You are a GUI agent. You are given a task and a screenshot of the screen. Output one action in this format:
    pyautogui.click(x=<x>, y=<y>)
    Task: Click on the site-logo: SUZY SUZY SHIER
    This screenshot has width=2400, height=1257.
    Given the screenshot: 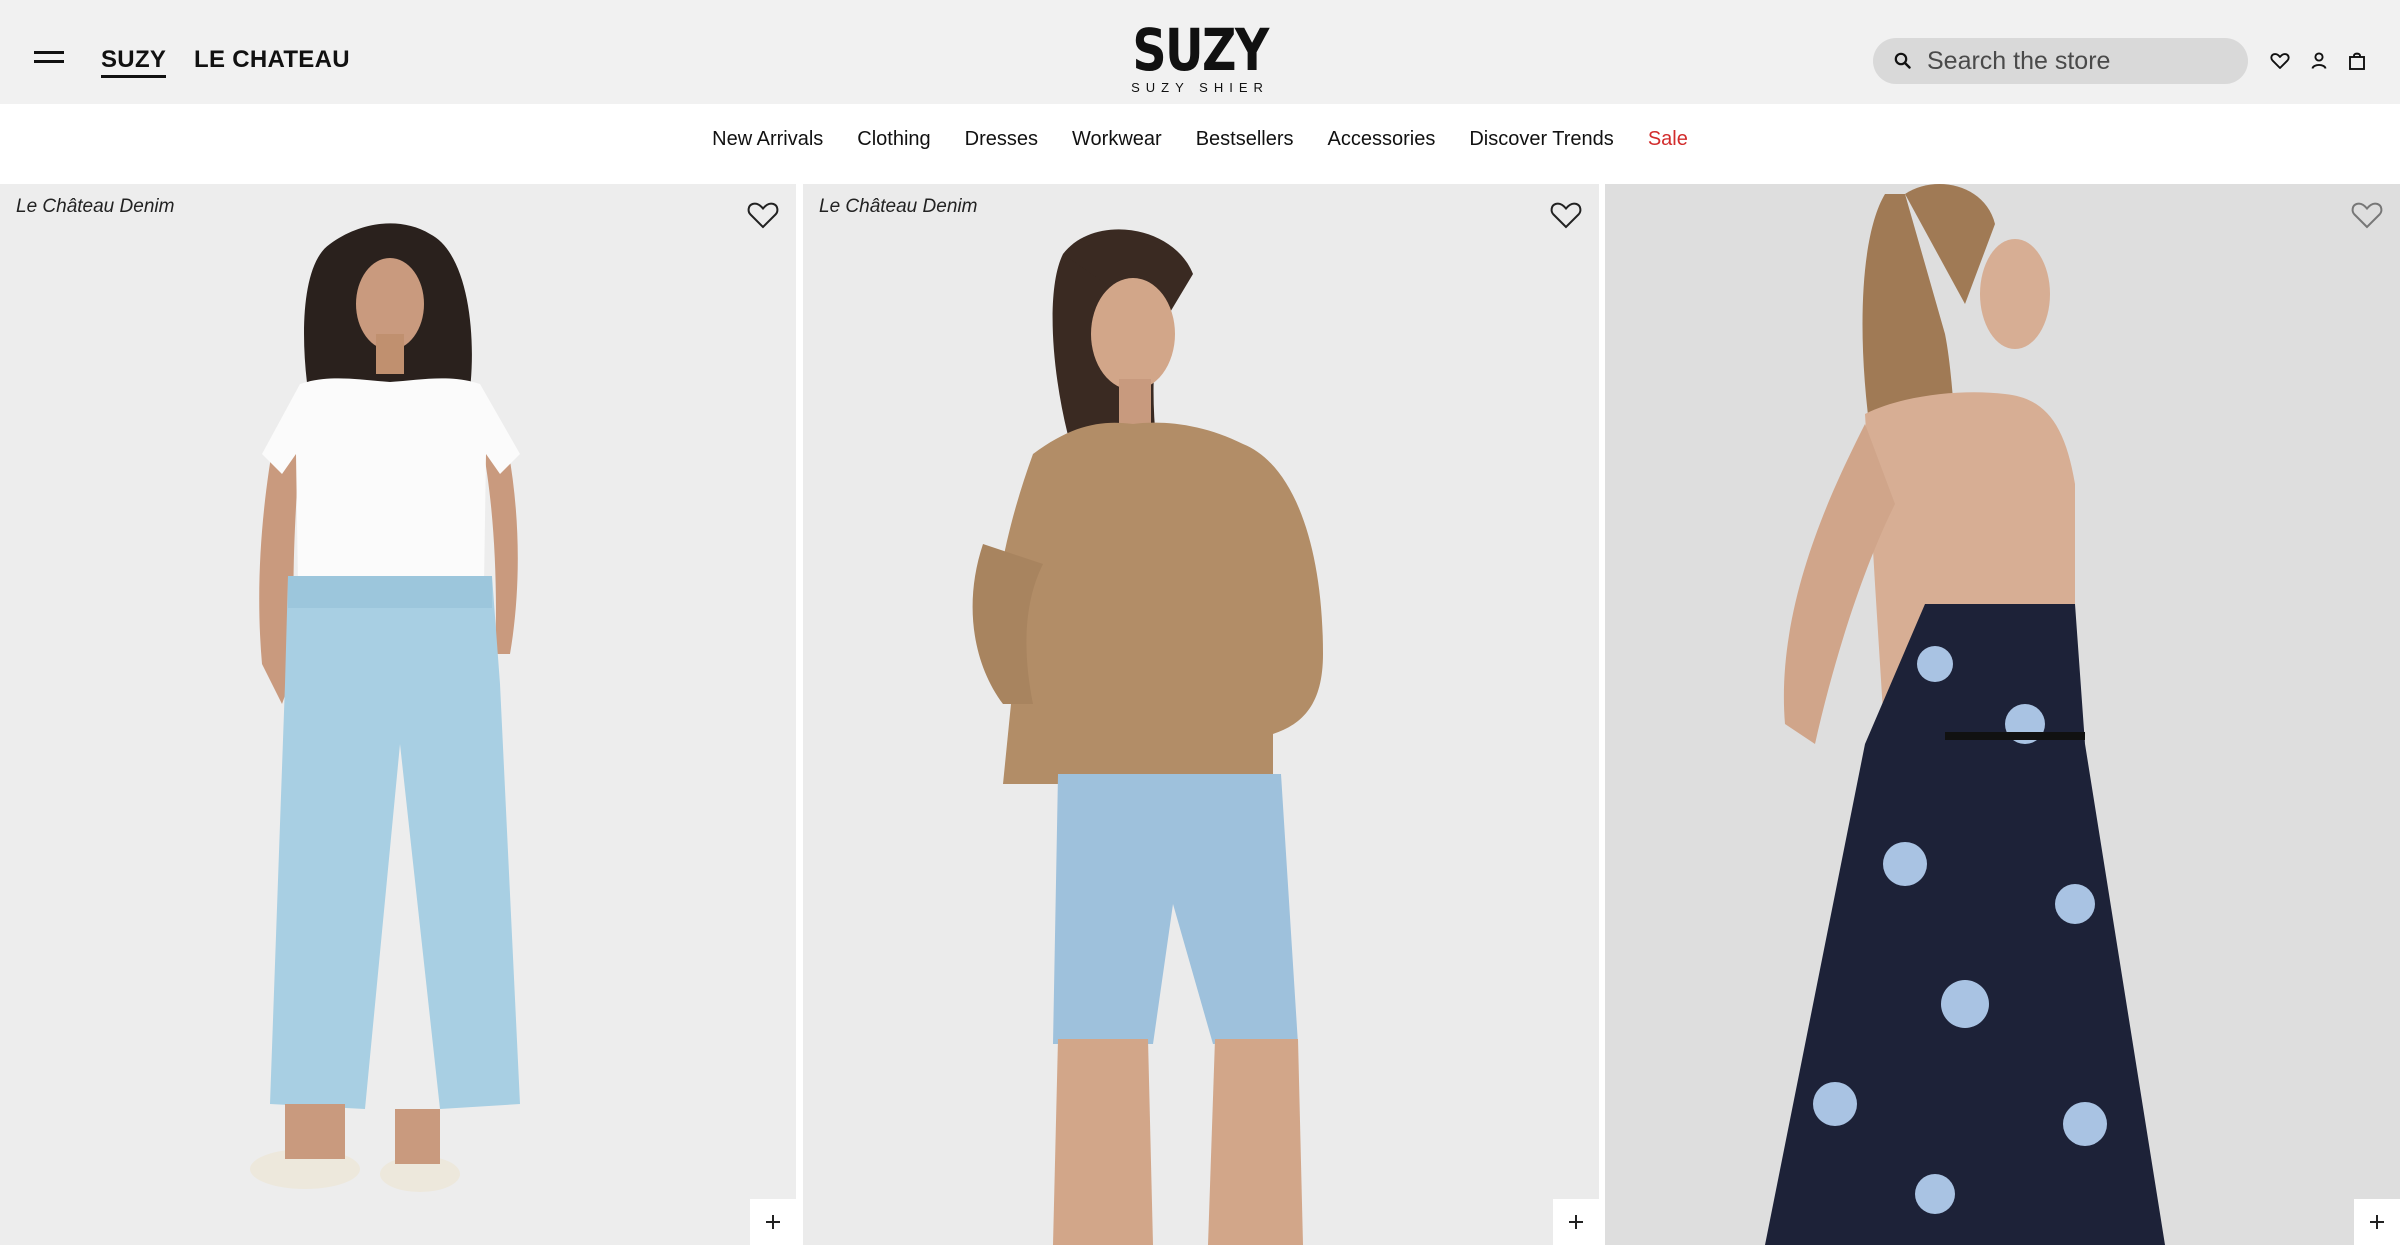 What is the action you would take?
    pyautogui.click(x=1200, y=56)
    